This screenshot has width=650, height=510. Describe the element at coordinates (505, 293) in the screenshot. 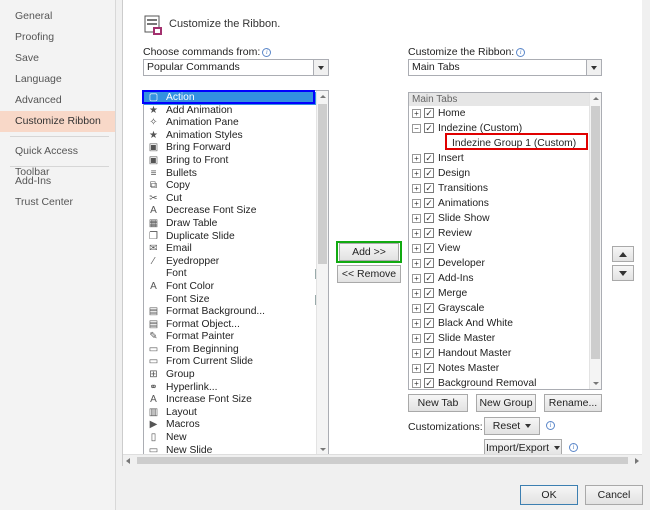

I see `ribbon-tab-item: + ✓ Merge` at that location.